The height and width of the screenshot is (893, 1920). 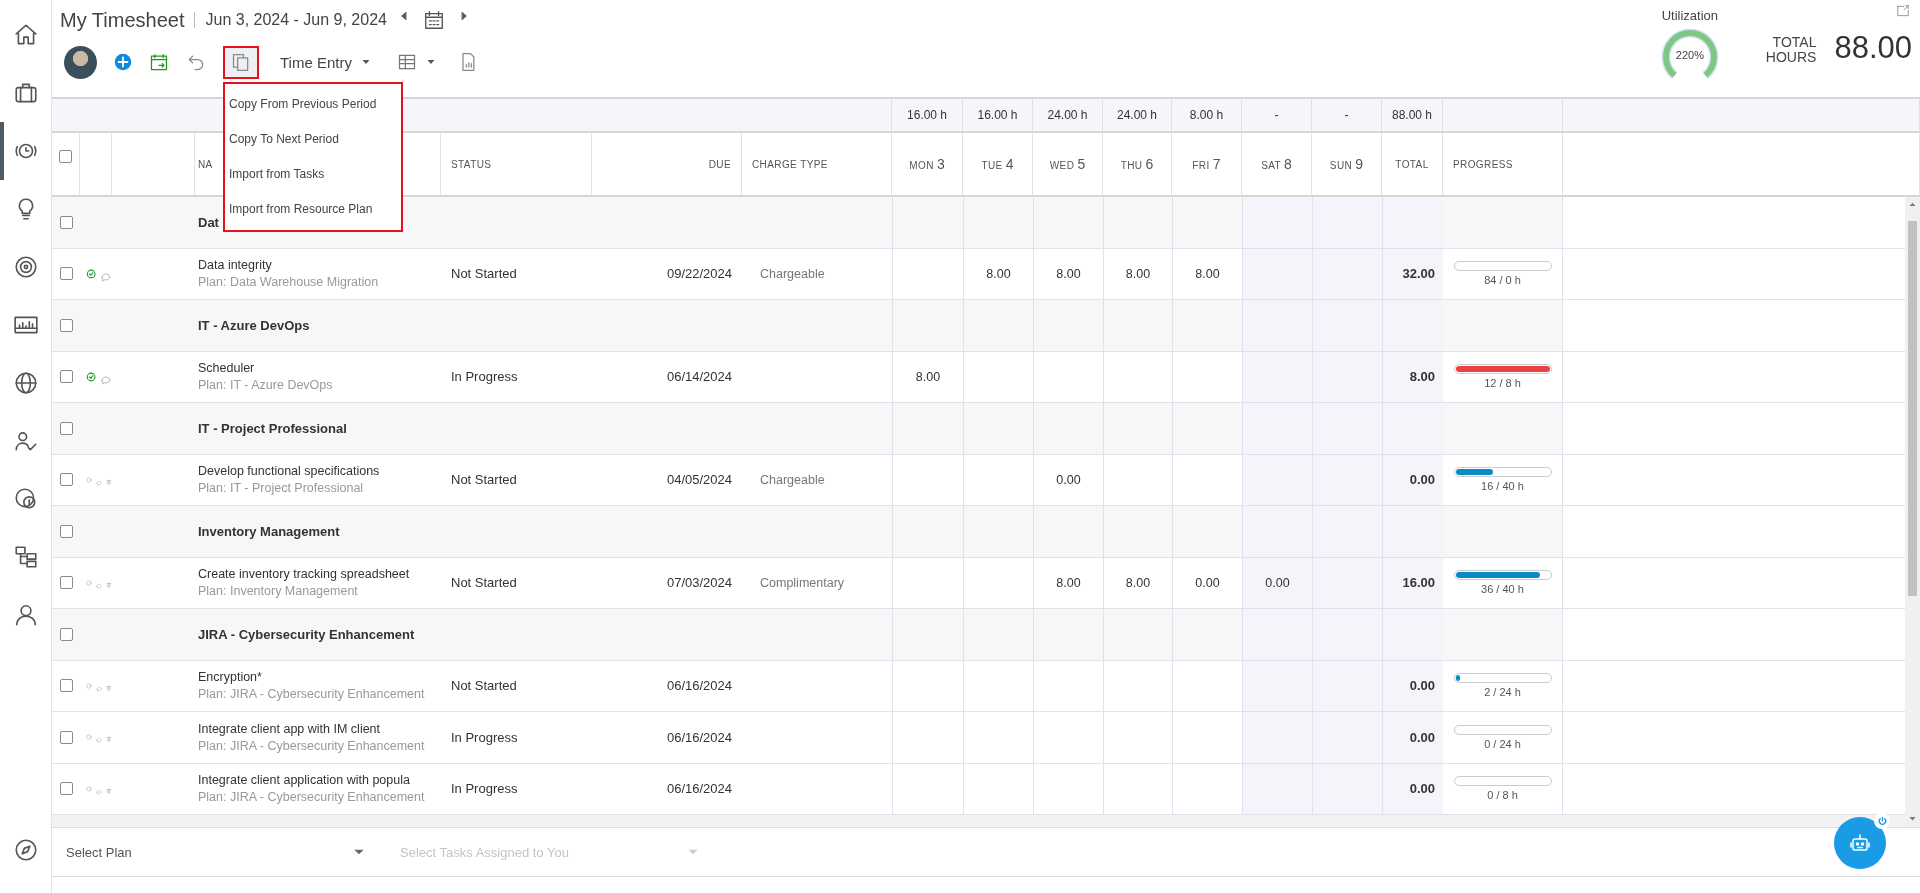 I want to click on plan-name: Plan: IT - Project Professional, so click(x=281, y=488).